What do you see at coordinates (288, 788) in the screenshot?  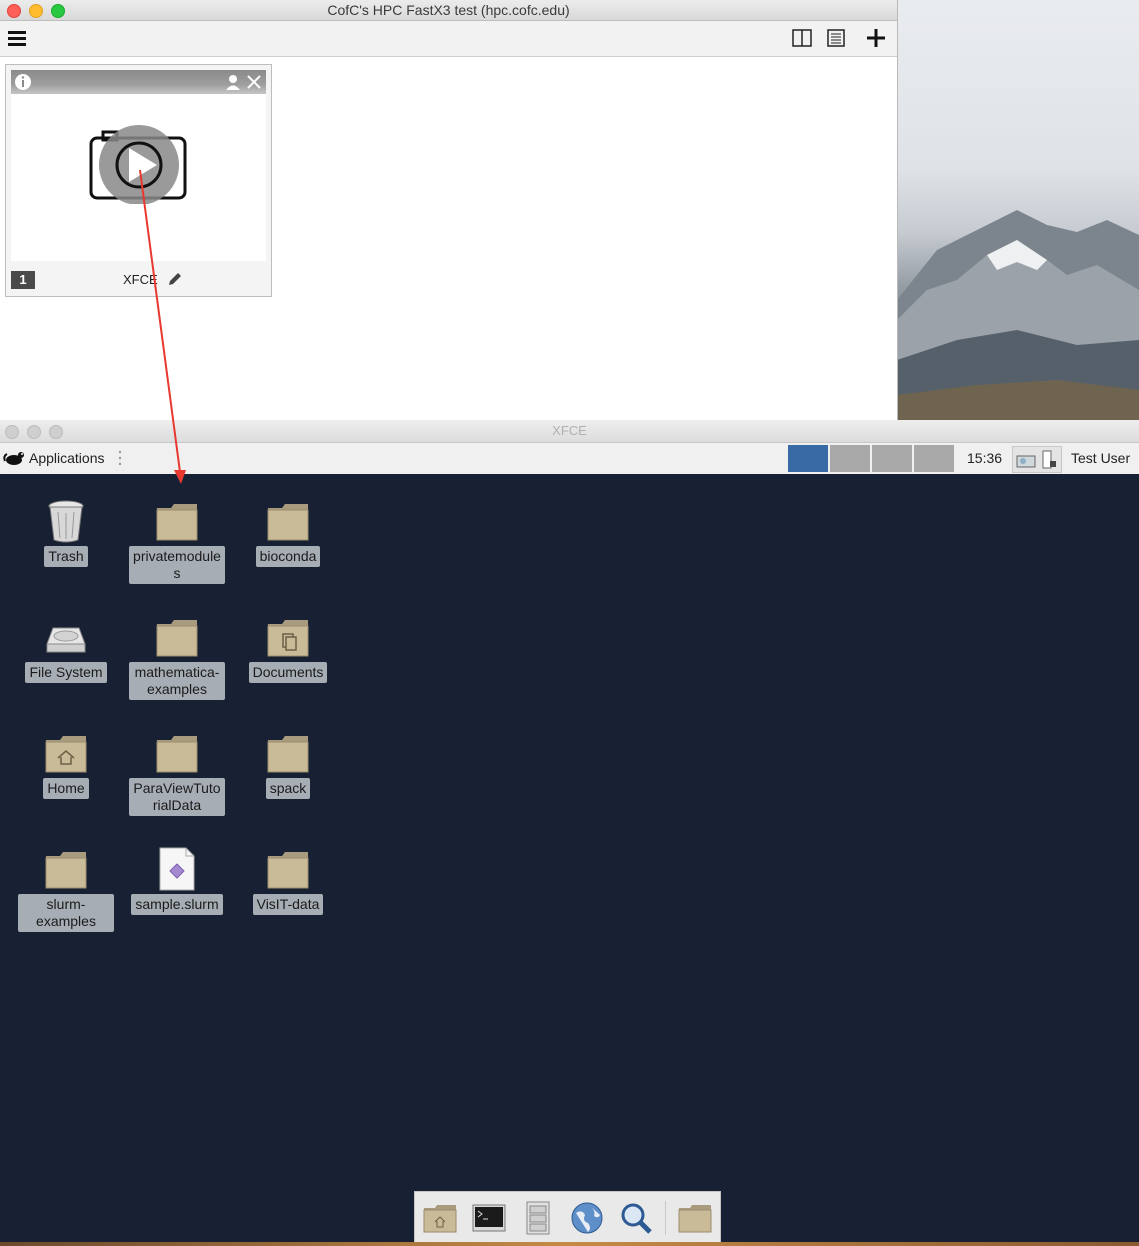 I see `desktop-icon-label: spack` at bounding box center [288, 788].